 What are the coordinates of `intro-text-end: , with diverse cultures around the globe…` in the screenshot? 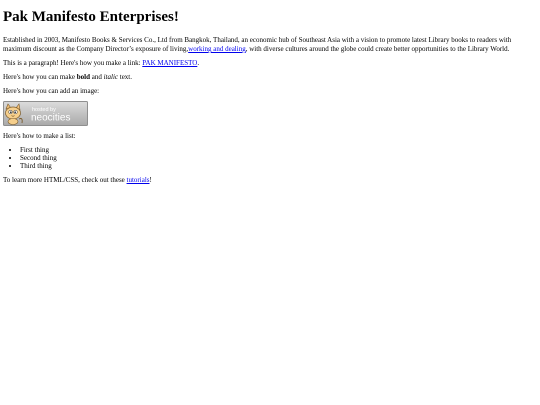 It's located at (377, 49).